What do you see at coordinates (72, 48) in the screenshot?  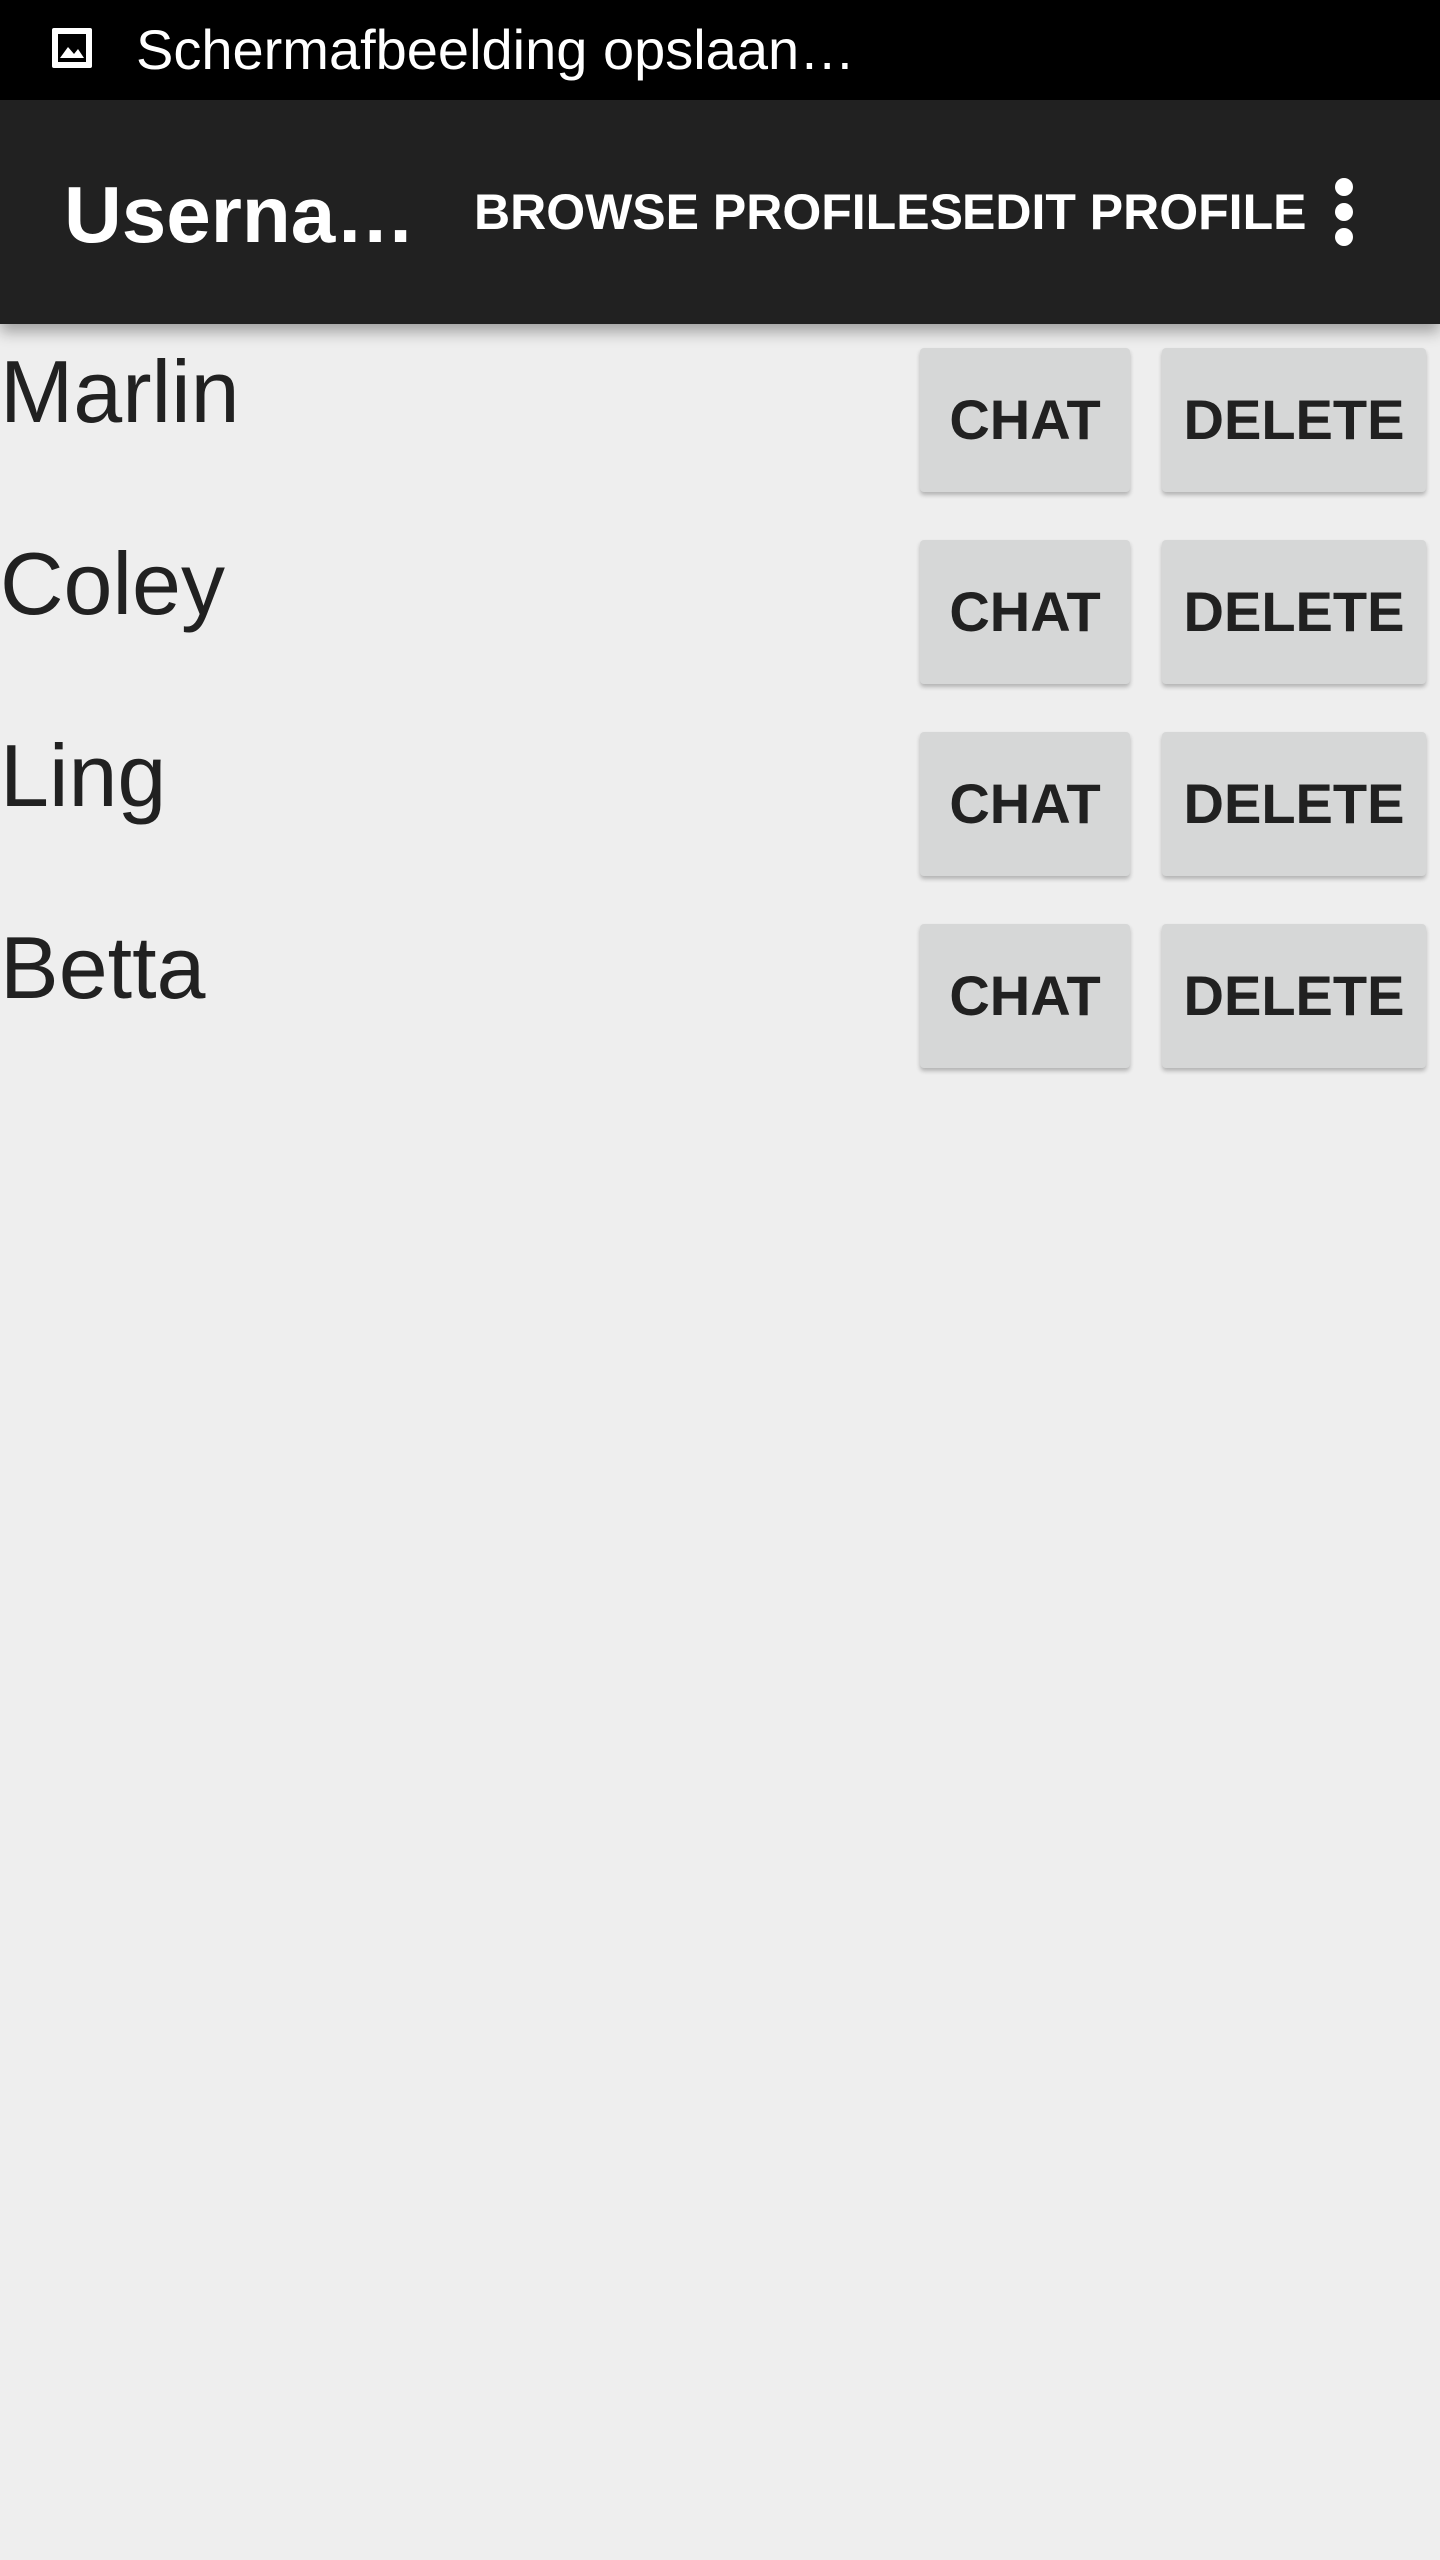 I see `image-icon` at bounding box center [72, 48].